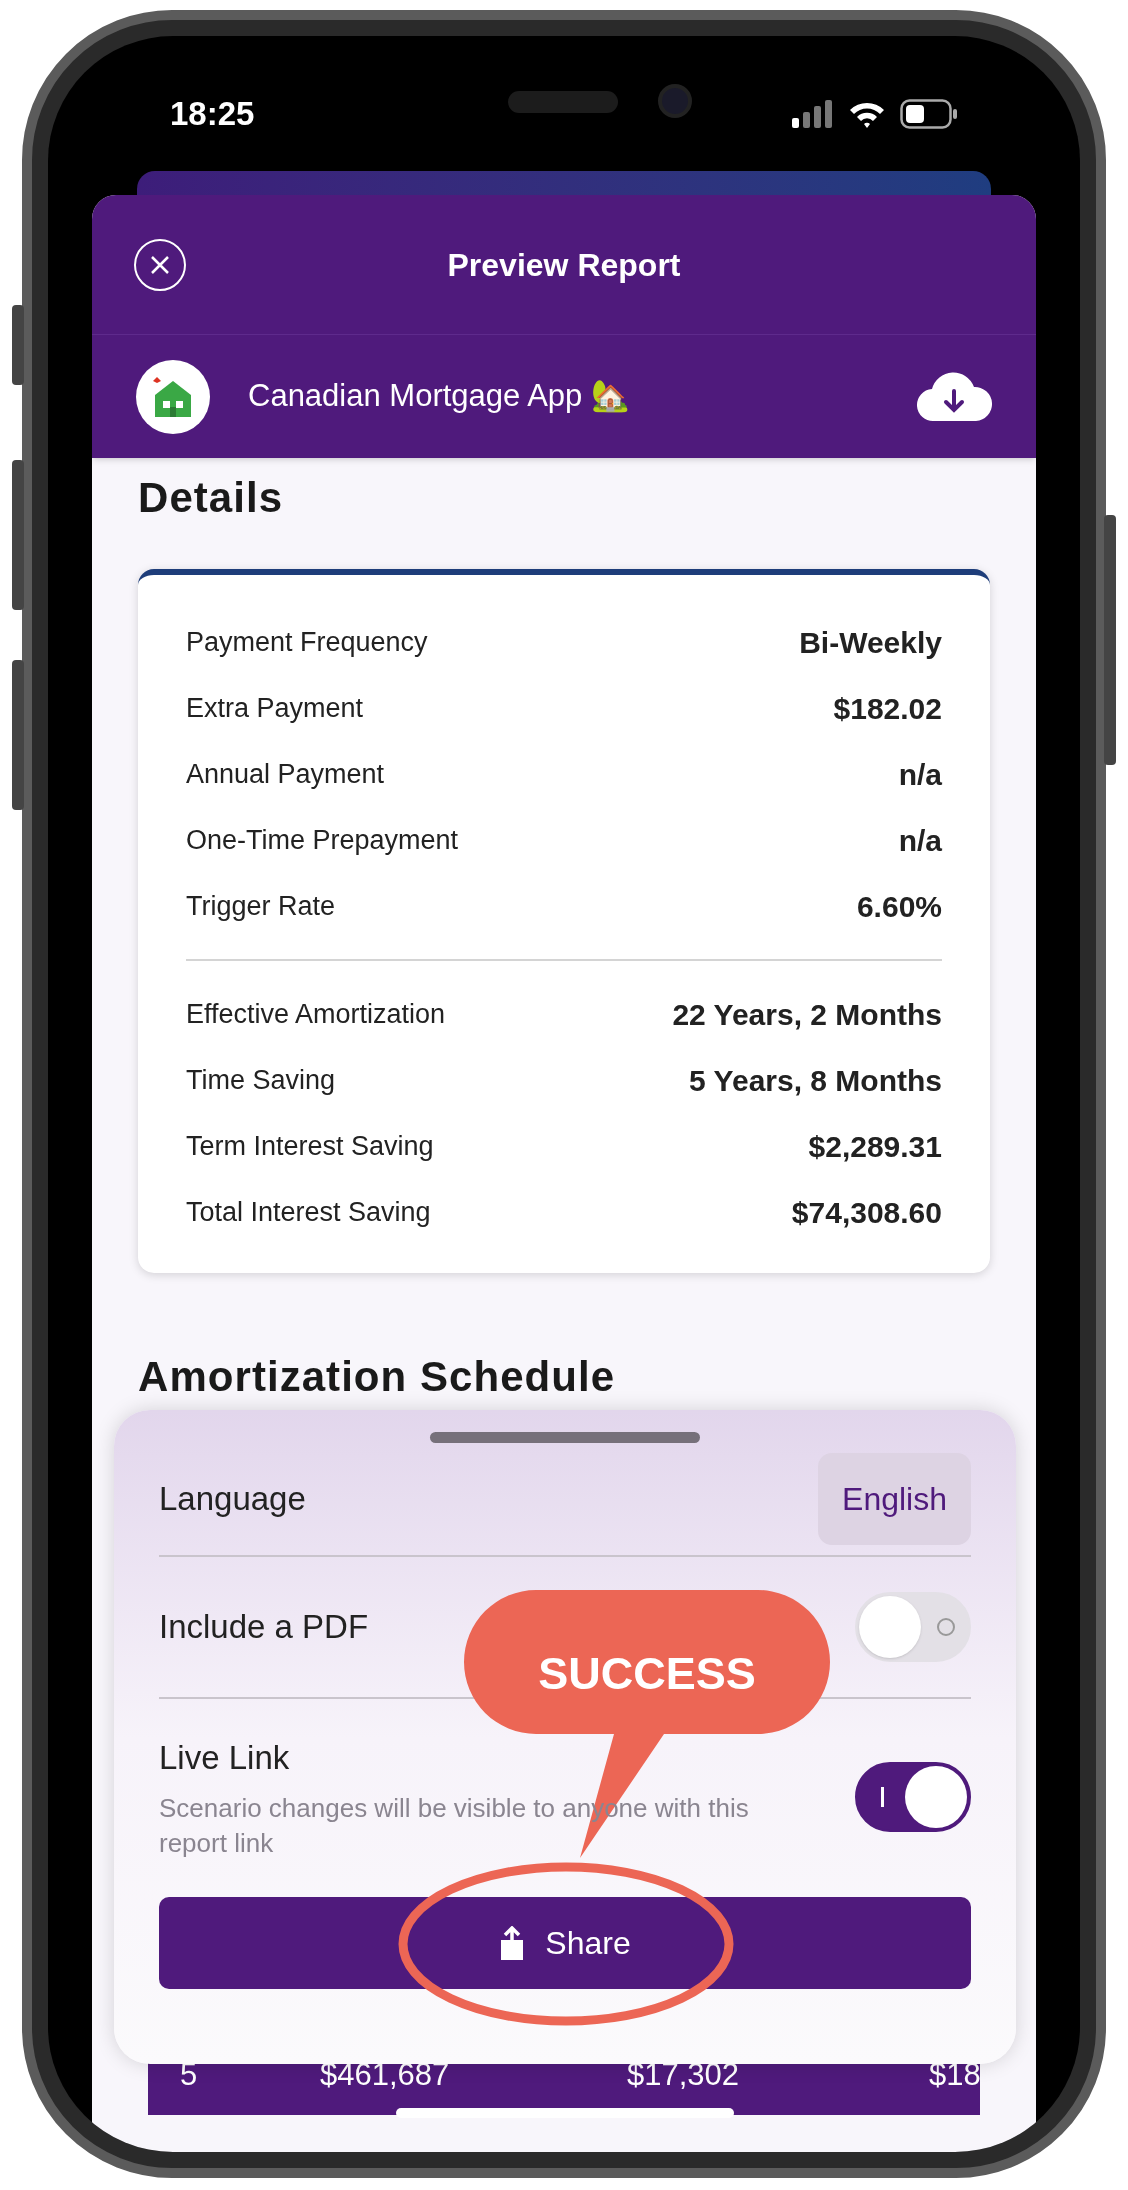 The image size is (1128, 2190). I want to click on setting-label: Live Link, so click(224, 1758).